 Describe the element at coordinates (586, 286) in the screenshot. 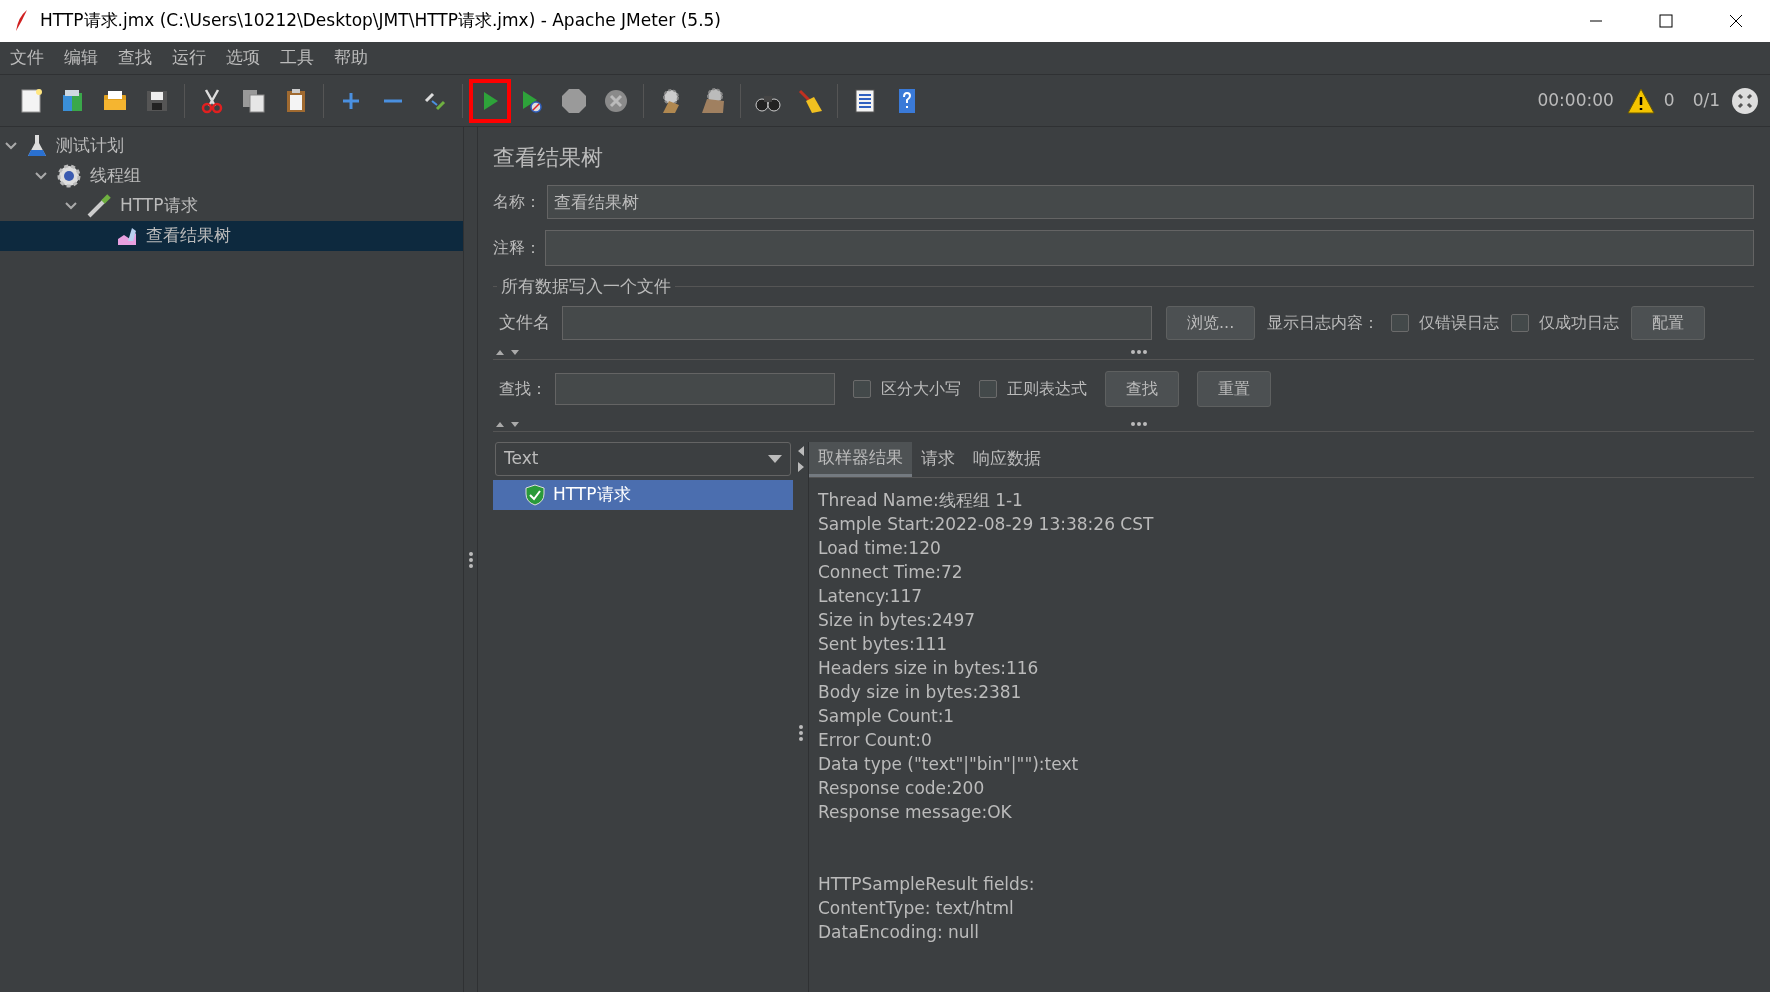

I see `group-title: 所有数据写入一个文件` at that location.